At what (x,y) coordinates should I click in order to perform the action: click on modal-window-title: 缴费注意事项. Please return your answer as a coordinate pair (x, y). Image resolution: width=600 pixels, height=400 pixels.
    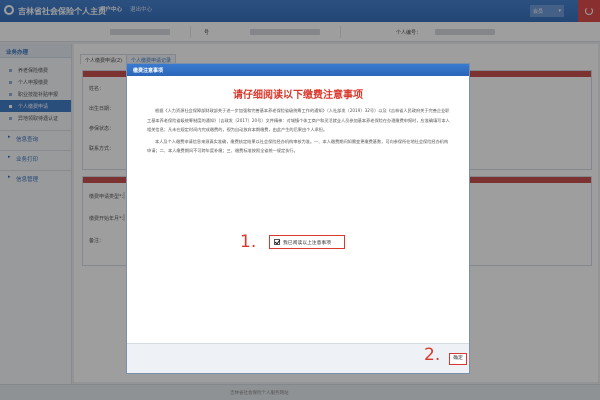
    Looking at the image, I should click on (298, 70).